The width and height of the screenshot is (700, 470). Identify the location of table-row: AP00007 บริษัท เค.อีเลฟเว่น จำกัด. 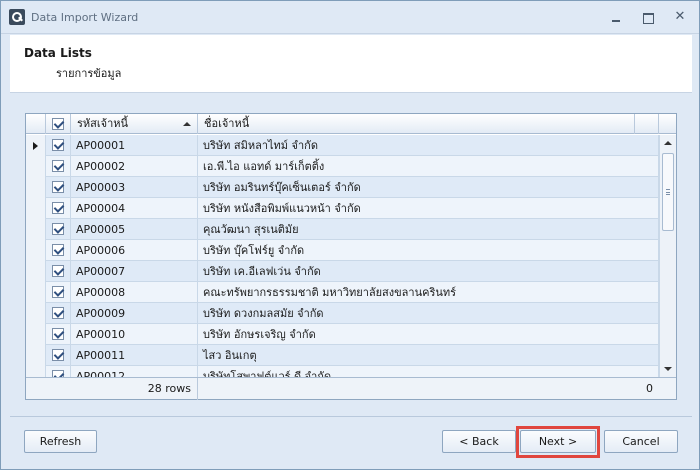
(342, 271).